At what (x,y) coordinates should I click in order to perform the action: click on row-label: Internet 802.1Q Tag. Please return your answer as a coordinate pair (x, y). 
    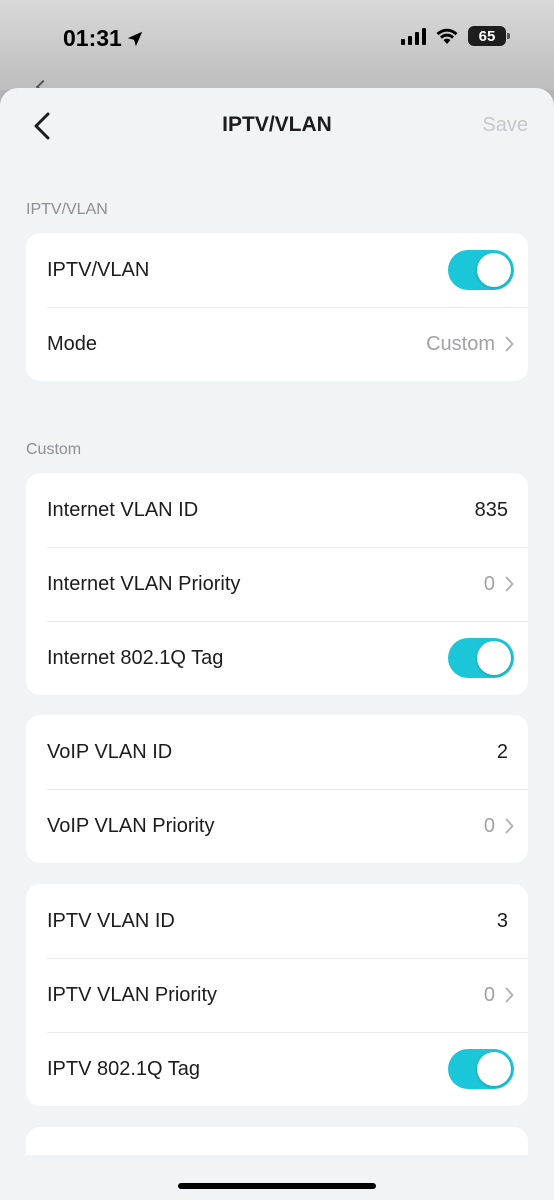
    Looking at the image, I should click on (135, 657).